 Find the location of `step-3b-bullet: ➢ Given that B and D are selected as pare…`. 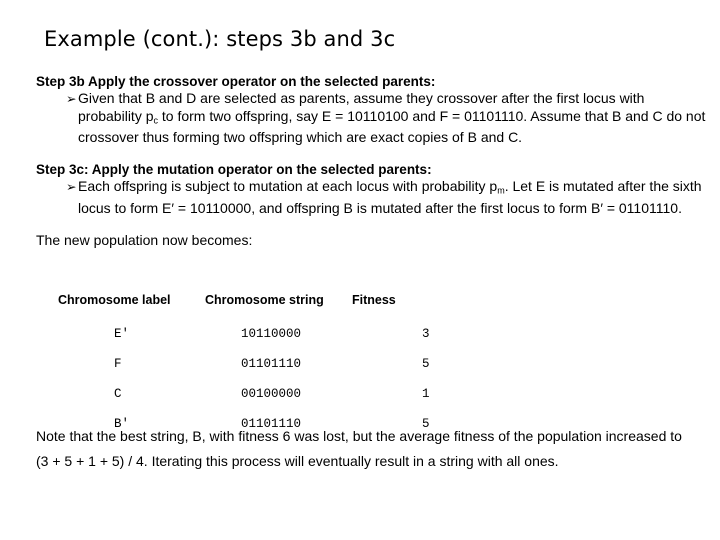

step-3b-bullet: ➢ Given that B and D are selected as pare… is located at coordinates (389, 118).